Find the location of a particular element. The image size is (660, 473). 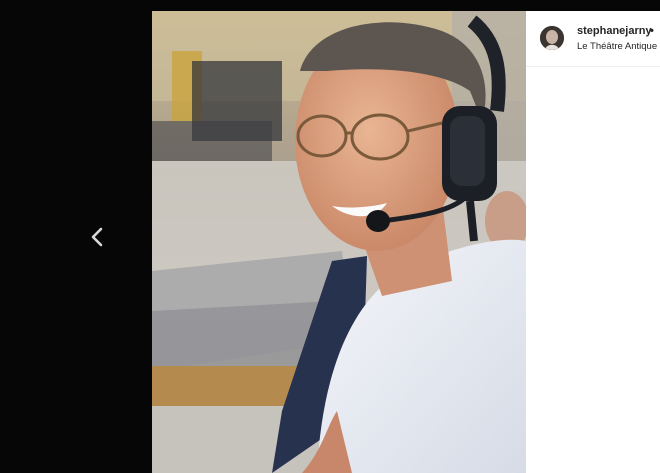

chevron-left-icon is located at coordinates (97, 237).